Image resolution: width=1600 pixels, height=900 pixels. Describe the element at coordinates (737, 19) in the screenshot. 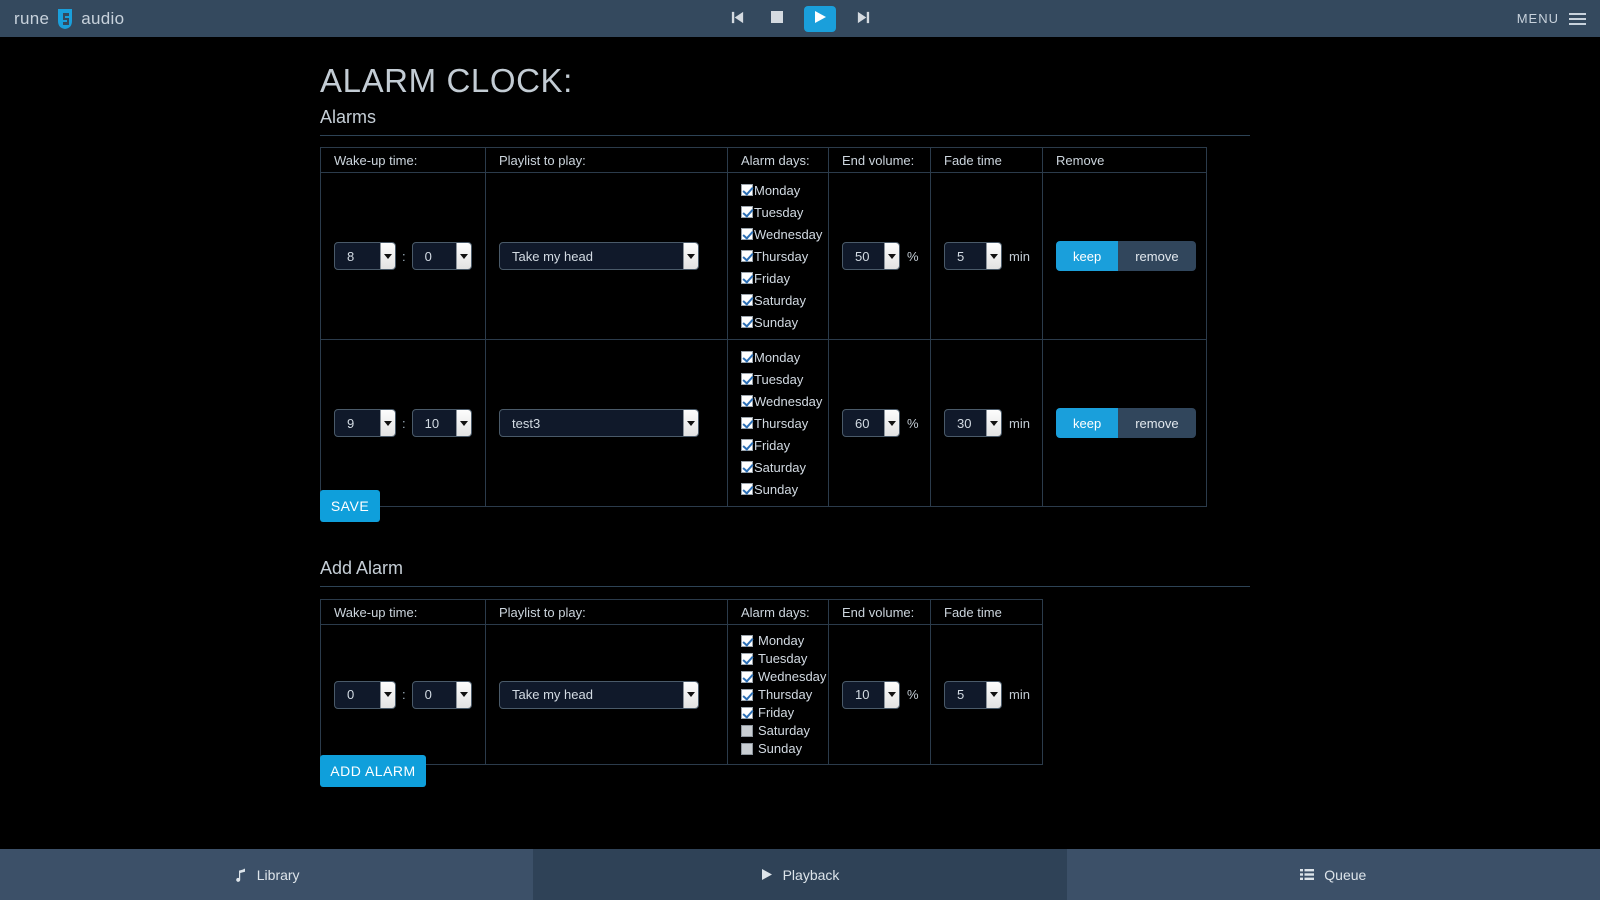

I see `previous-button` at that location.